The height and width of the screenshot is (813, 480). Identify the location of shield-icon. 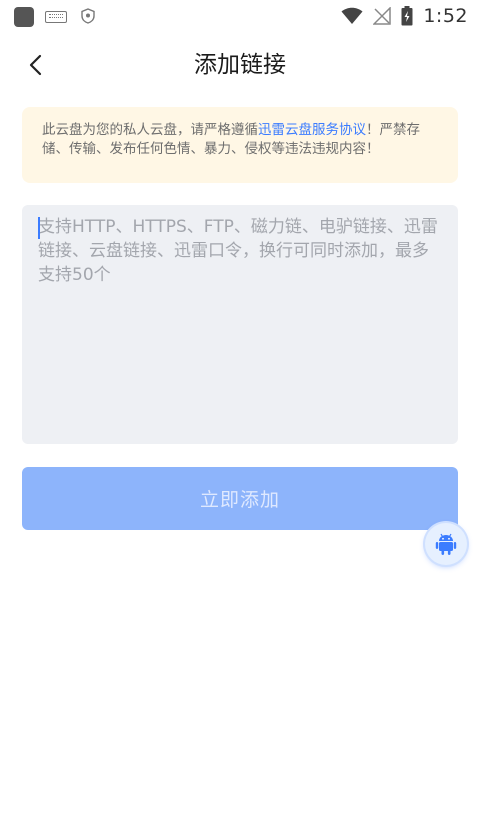
(88, 16).